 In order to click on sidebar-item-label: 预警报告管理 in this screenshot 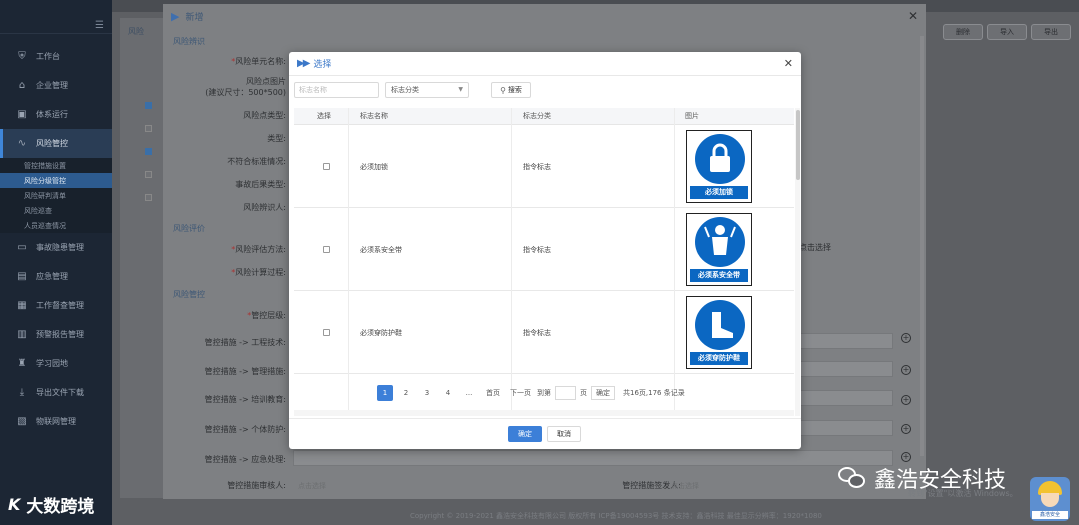, I will do `click(60, 334)`.